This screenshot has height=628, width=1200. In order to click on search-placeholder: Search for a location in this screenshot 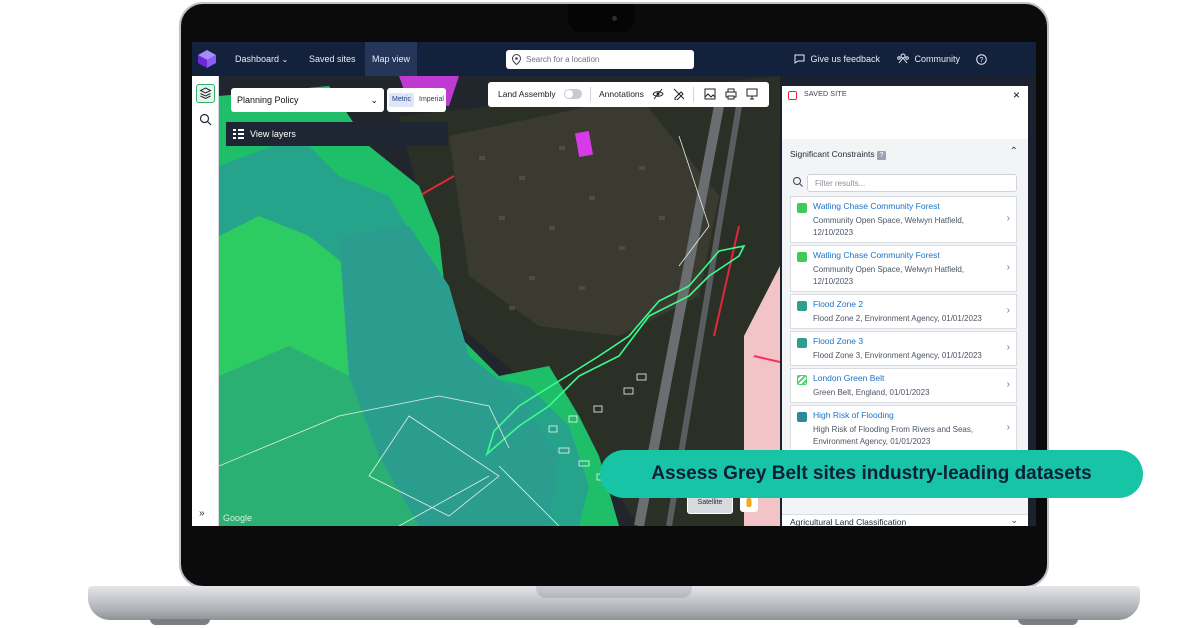, I will do `click(563, 59)`.